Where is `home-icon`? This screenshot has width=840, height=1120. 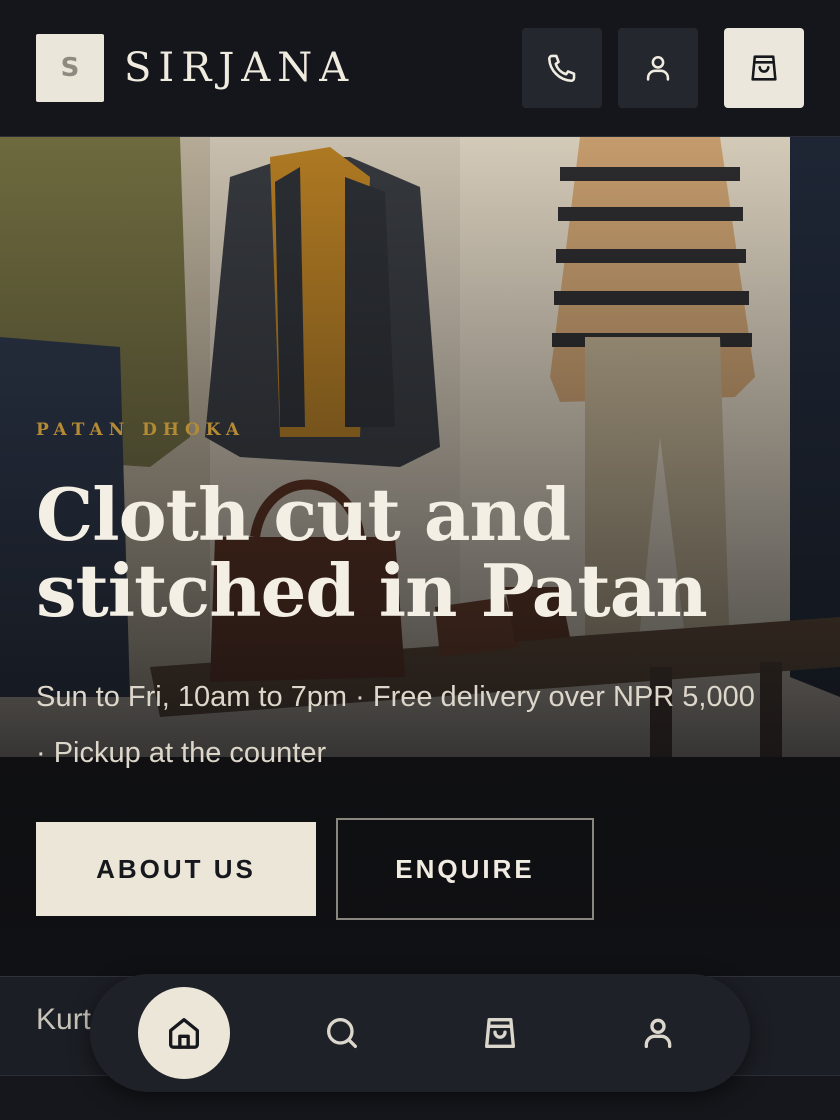 home-icon is located at coordinates (184, 1033).